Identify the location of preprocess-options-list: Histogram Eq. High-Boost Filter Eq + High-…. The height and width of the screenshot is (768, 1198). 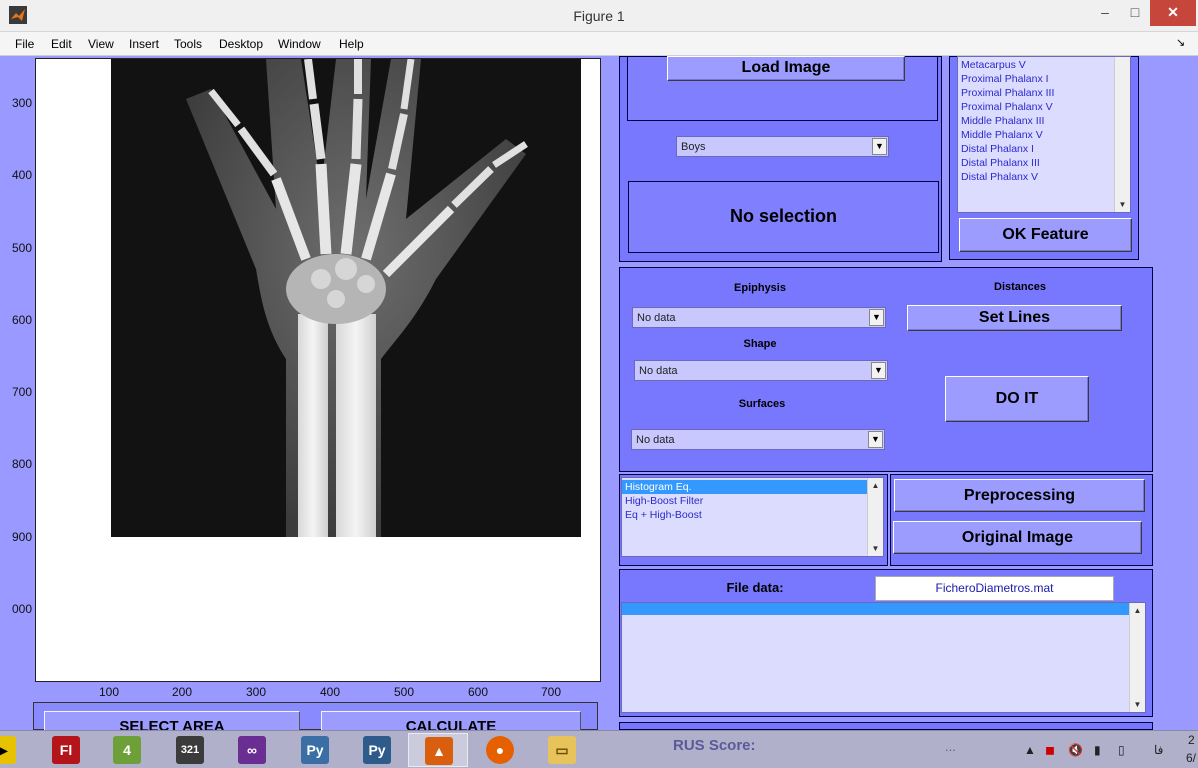
(752, 517).